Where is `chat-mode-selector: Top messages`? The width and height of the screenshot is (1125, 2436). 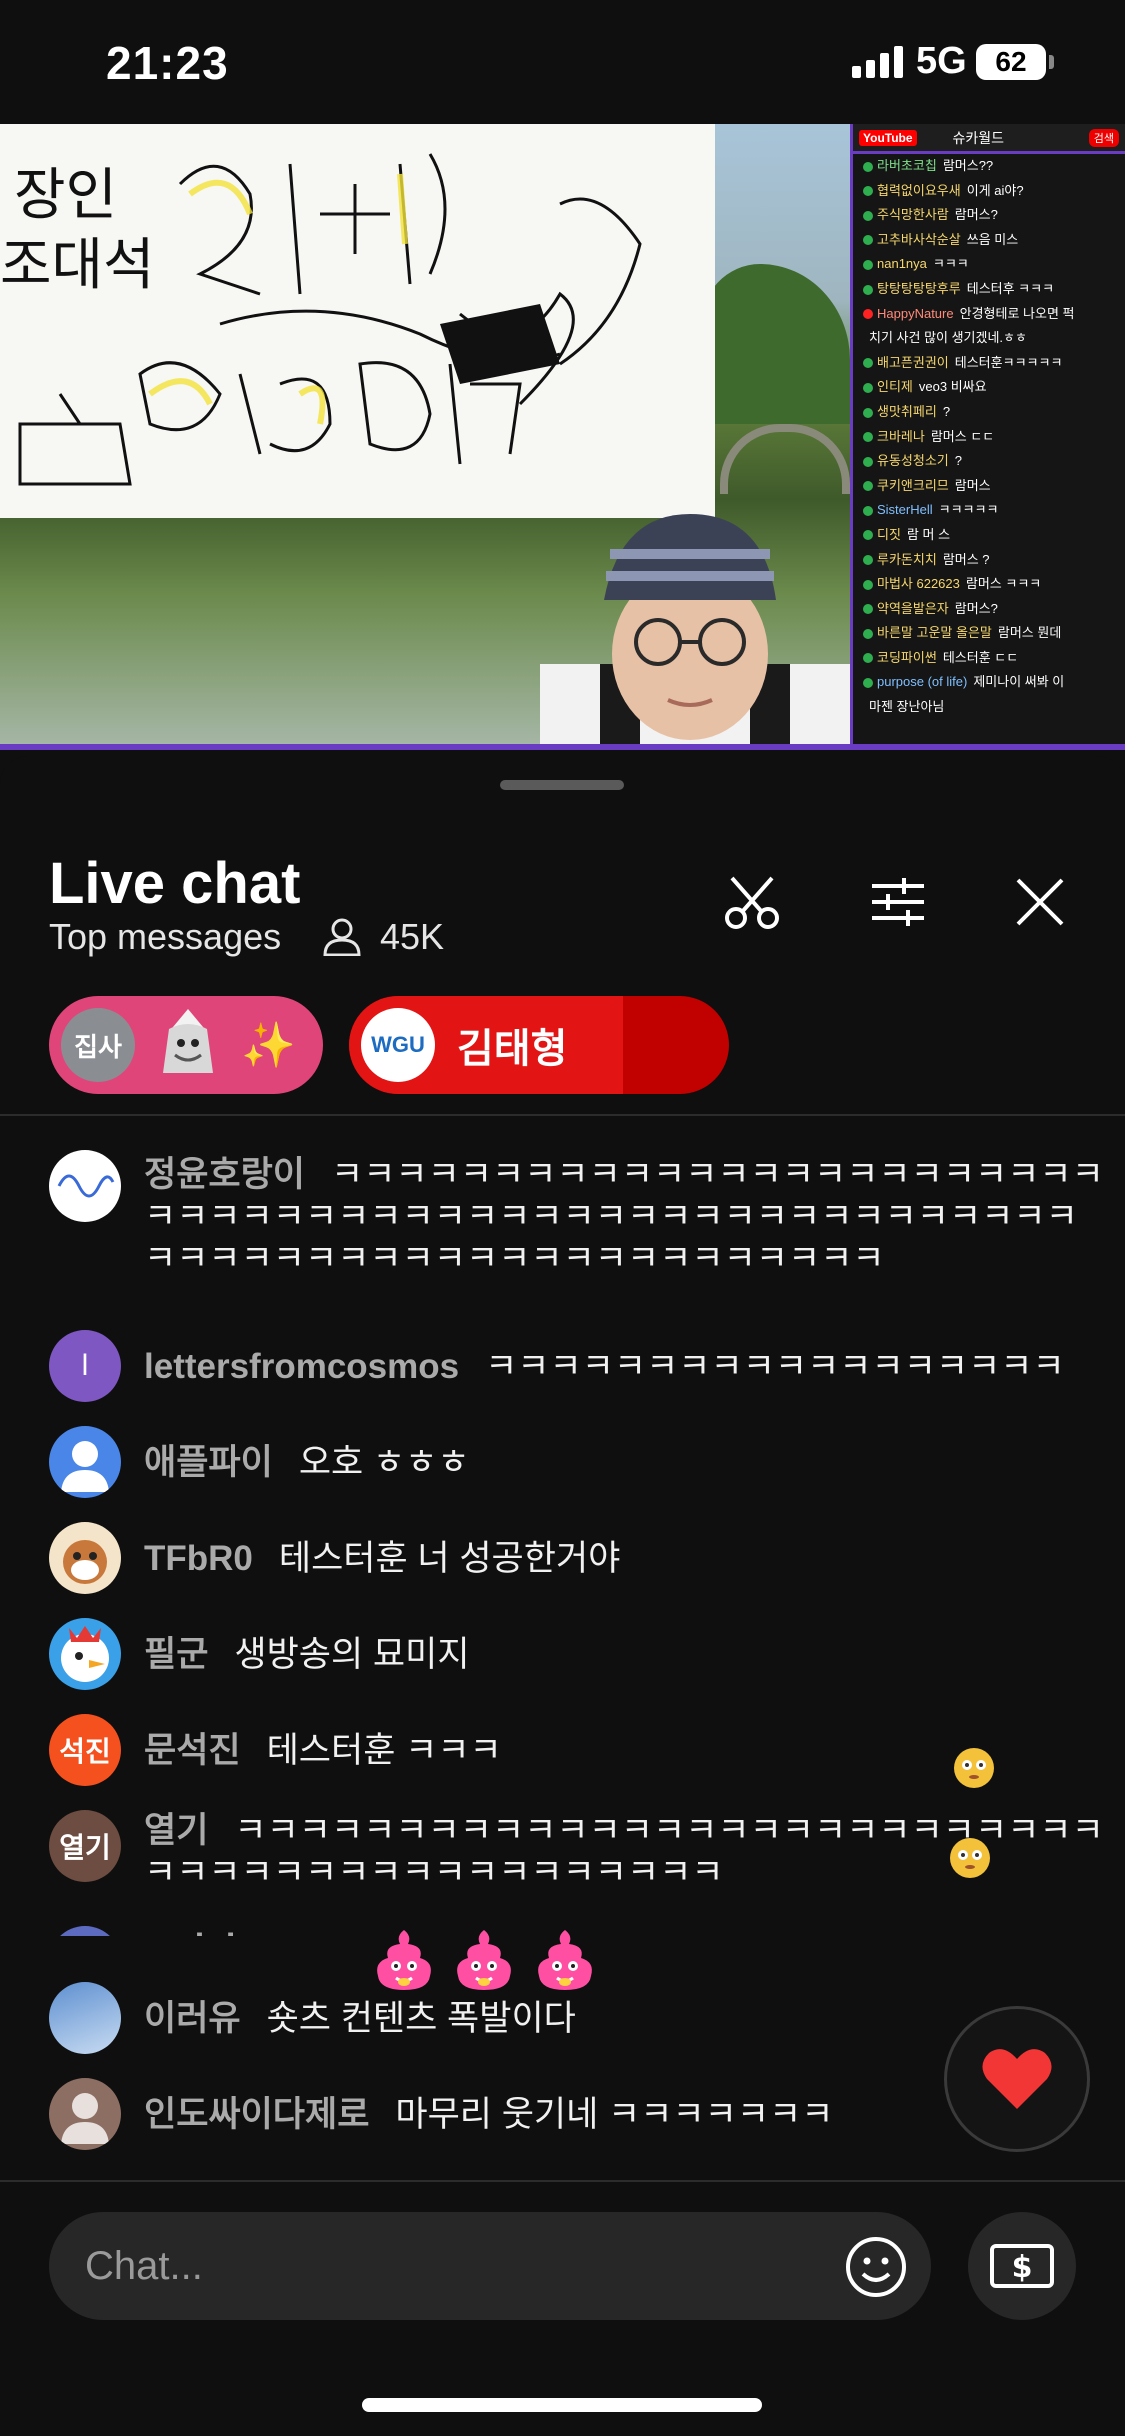 chat-mode-selector: Top messages is located at coordinates (165, 937).